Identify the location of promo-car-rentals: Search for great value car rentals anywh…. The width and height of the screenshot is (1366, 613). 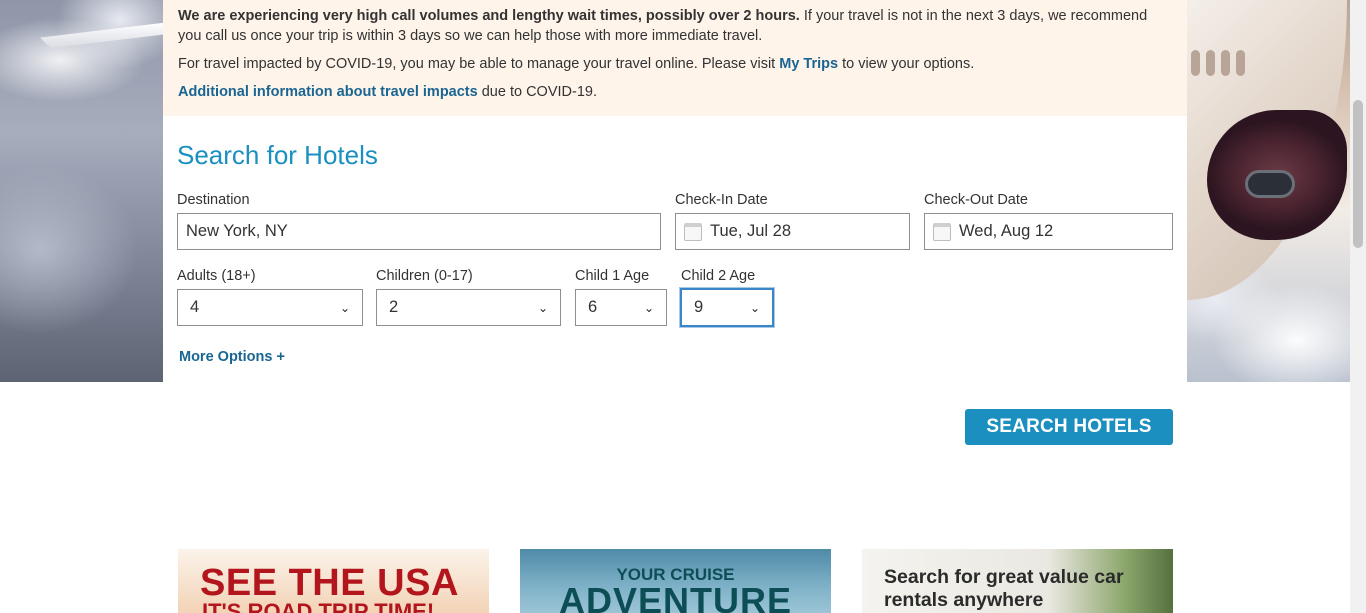
(1017, 581).